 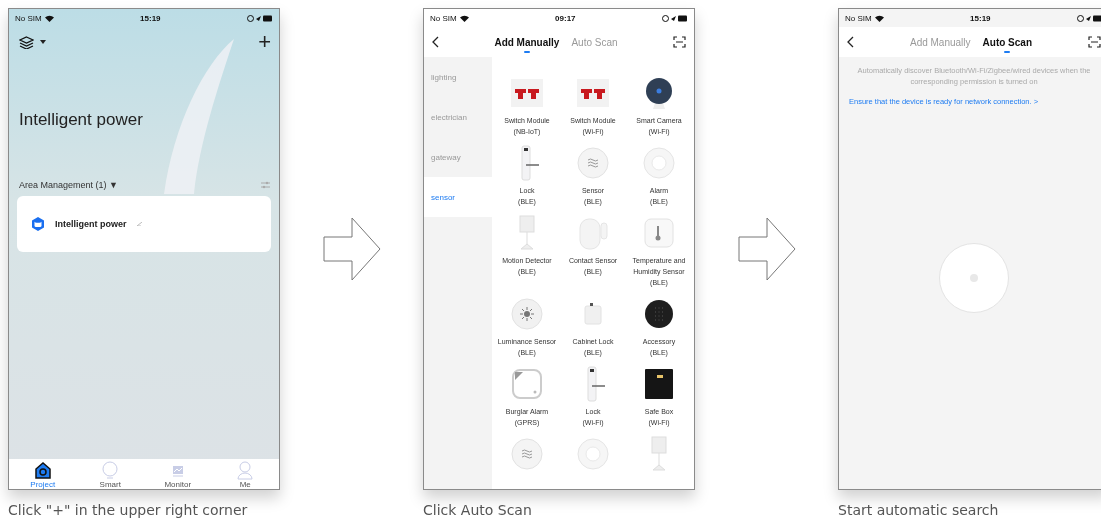 What do you see at coordinates (527, 42) in the screenshot?
I see `tab: Add Manually` at bounding box center [527, 42].